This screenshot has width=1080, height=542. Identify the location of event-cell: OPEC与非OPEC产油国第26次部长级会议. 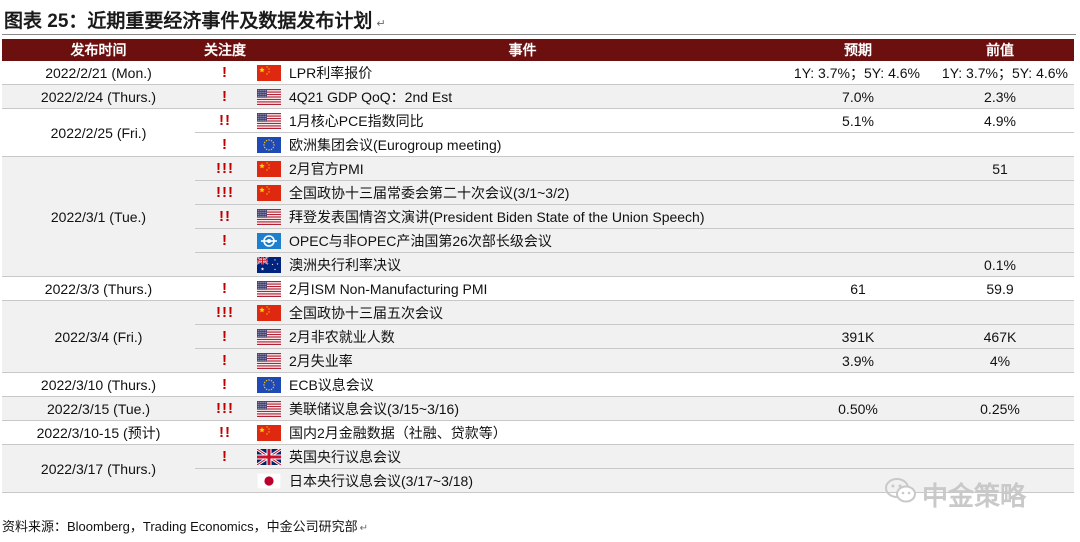
(522, 240).